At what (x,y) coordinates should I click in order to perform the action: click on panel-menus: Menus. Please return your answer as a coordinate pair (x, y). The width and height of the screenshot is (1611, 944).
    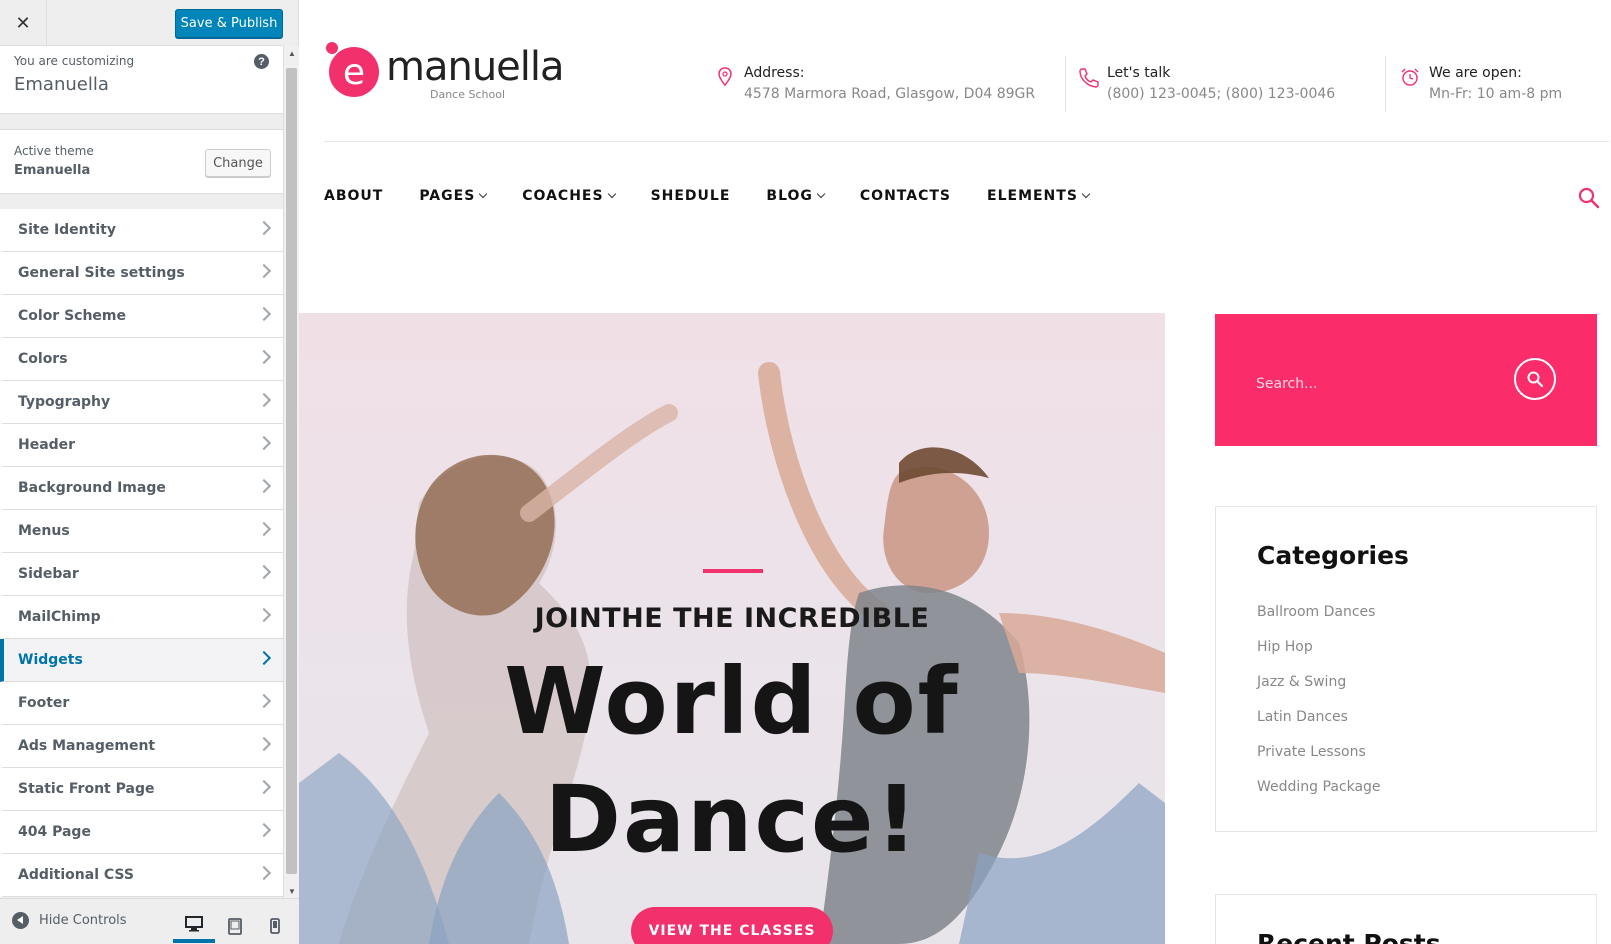
    Looking at the image, I should click on (141, 531).